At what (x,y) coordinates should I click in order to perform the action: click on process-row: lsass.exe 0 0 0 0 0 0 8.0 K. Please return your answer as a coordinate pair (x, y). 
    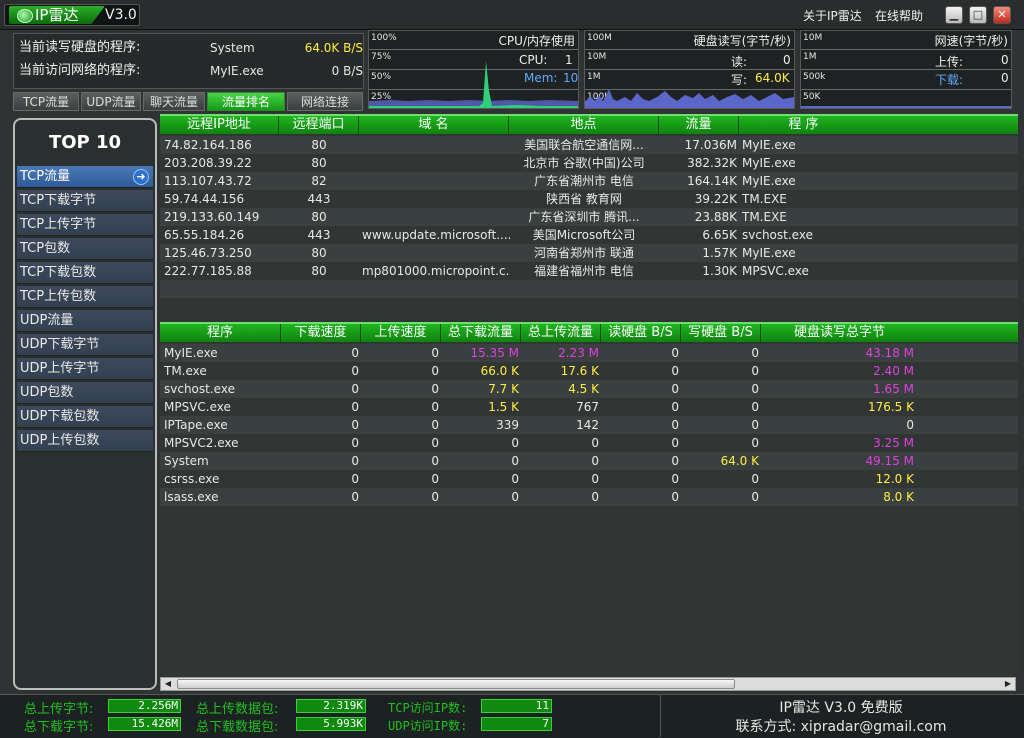
    Looking at the image, I should click on (589, 497).